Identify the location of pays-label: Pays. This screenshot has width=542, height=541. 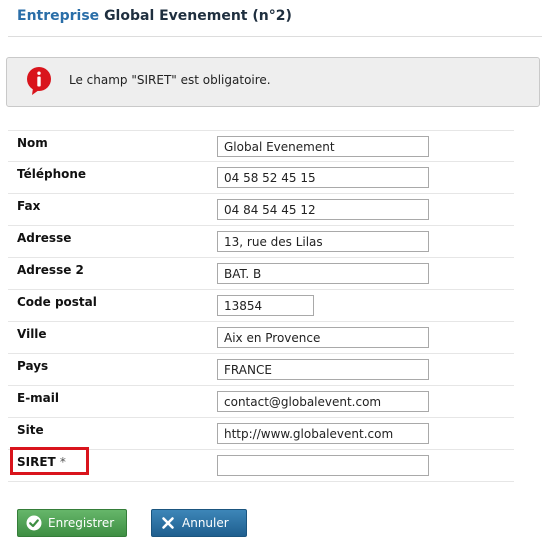
(33, 366).